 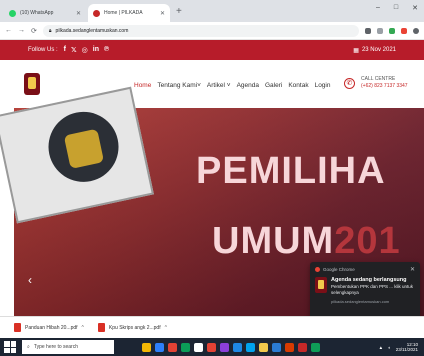 What do you see at coordinates (43, 50) in the screenshot?
I see `follow-us-label: Follow Us :` at bounding box center [43, 50].